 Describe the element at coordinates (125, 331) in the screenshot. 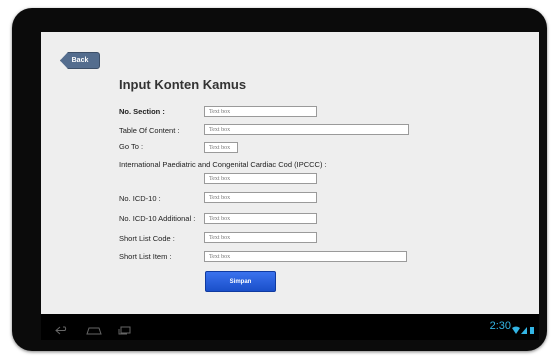

I see `recent-apps-icon` at that location.